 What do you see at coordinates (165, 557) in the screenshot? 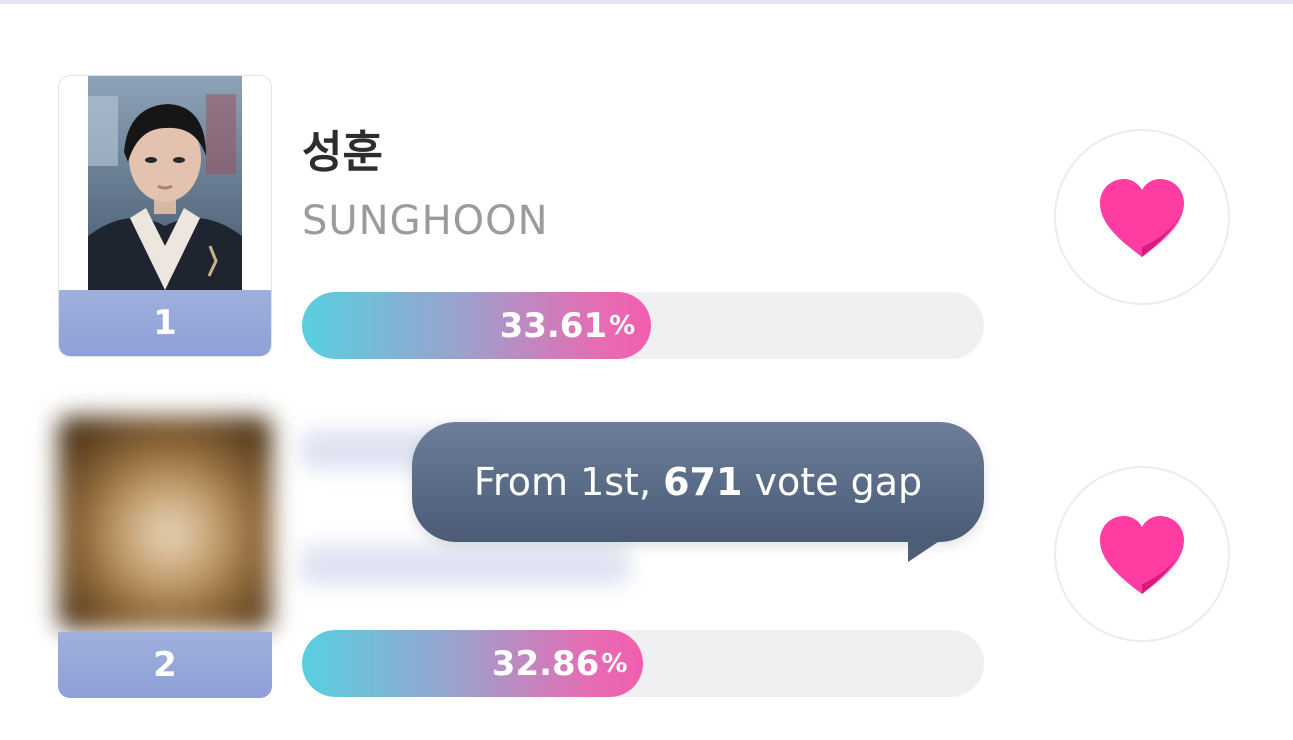
I see `candidate-card-2: 2` at bounding box center [165, 557].